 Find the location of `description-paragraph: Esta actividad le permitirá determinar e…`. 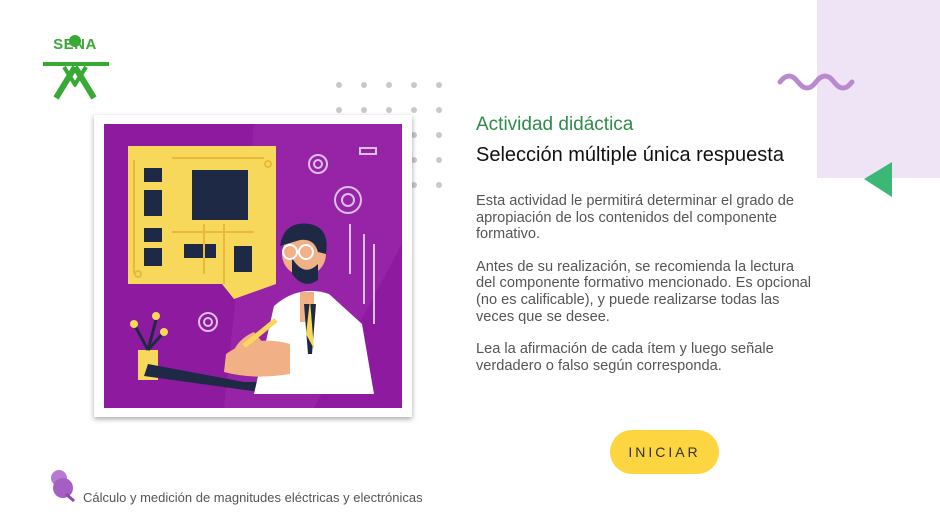

description-paragraph: Esta actividad le permitirá determinar e… is located at coordinates (635, 218).